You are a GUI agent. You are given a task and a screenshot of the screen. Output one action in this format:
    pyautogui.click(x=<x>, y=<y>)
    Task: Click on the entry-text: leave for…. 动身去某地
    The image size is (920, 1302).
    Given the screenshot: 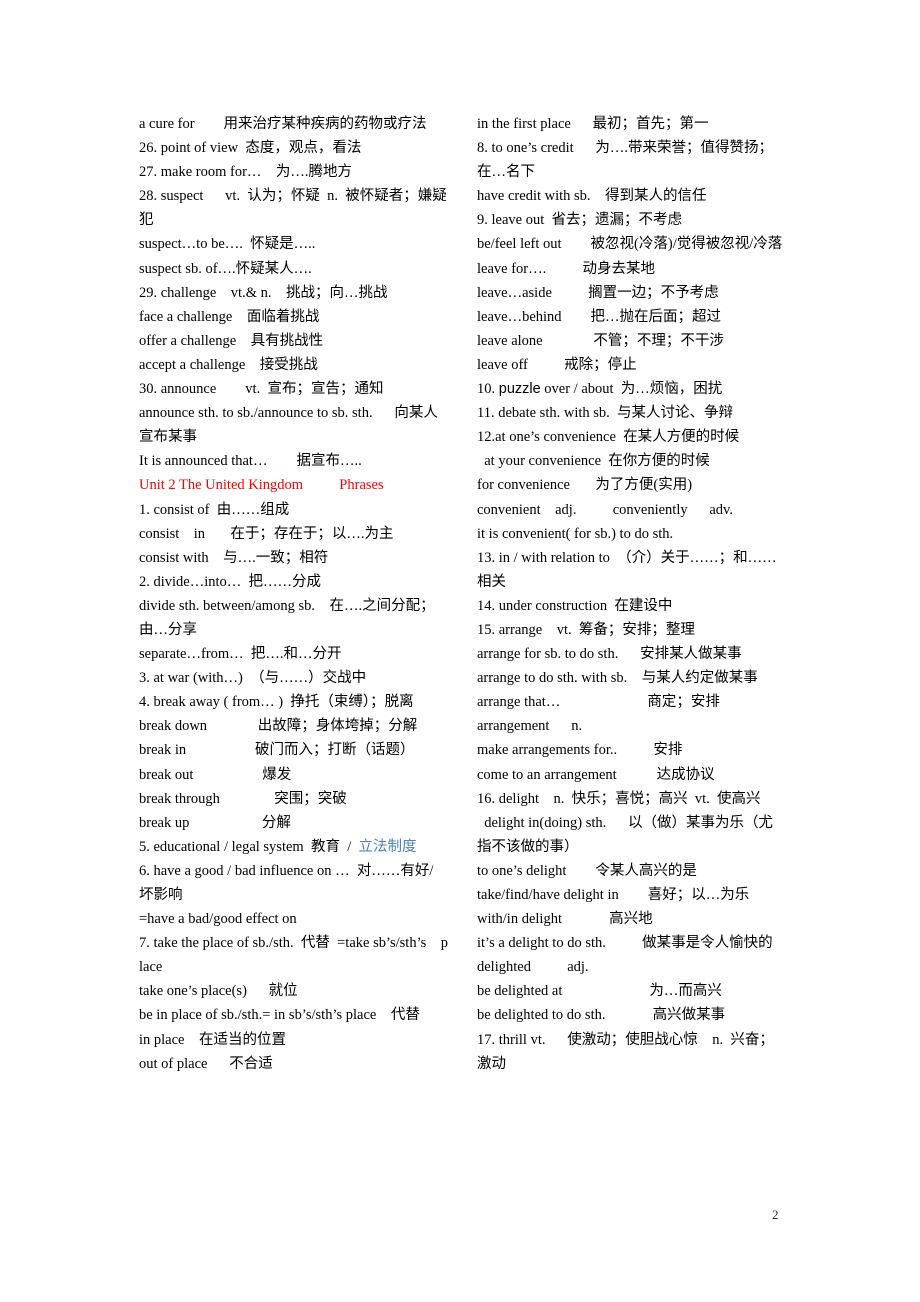 What is the action you would take?
    pyautogui.click(x=566, y=268)
    